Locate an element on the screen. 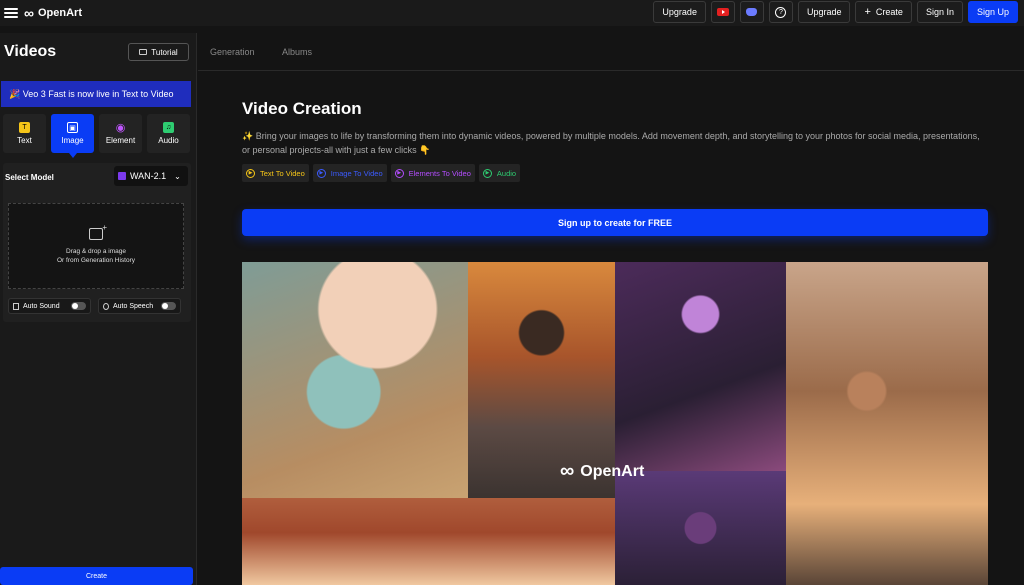  create-button: + Create is located at coordinates (883, 12).